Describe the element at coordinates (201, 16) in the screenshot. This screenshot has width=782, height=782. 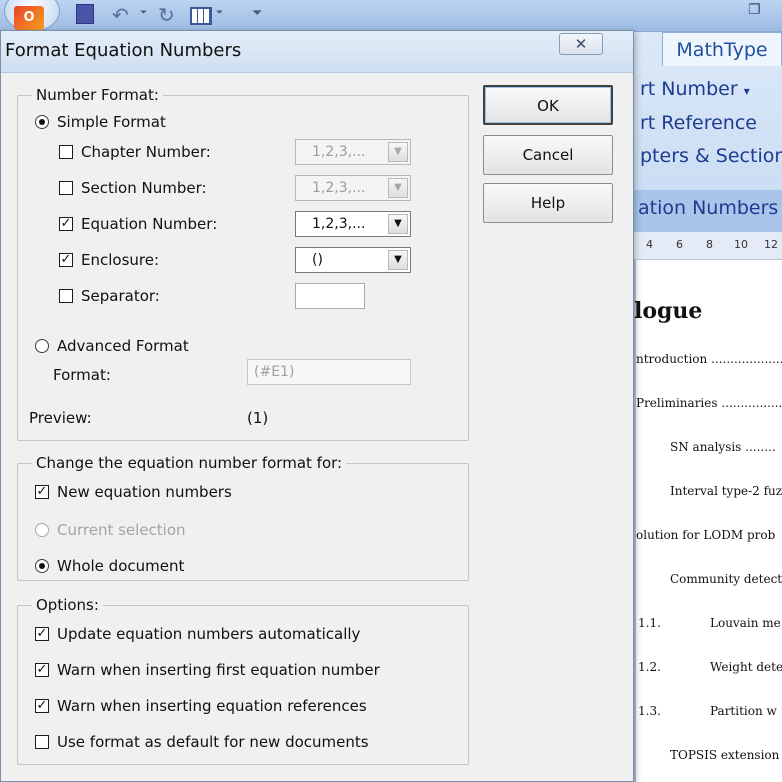
I see `table-icon` at that location.